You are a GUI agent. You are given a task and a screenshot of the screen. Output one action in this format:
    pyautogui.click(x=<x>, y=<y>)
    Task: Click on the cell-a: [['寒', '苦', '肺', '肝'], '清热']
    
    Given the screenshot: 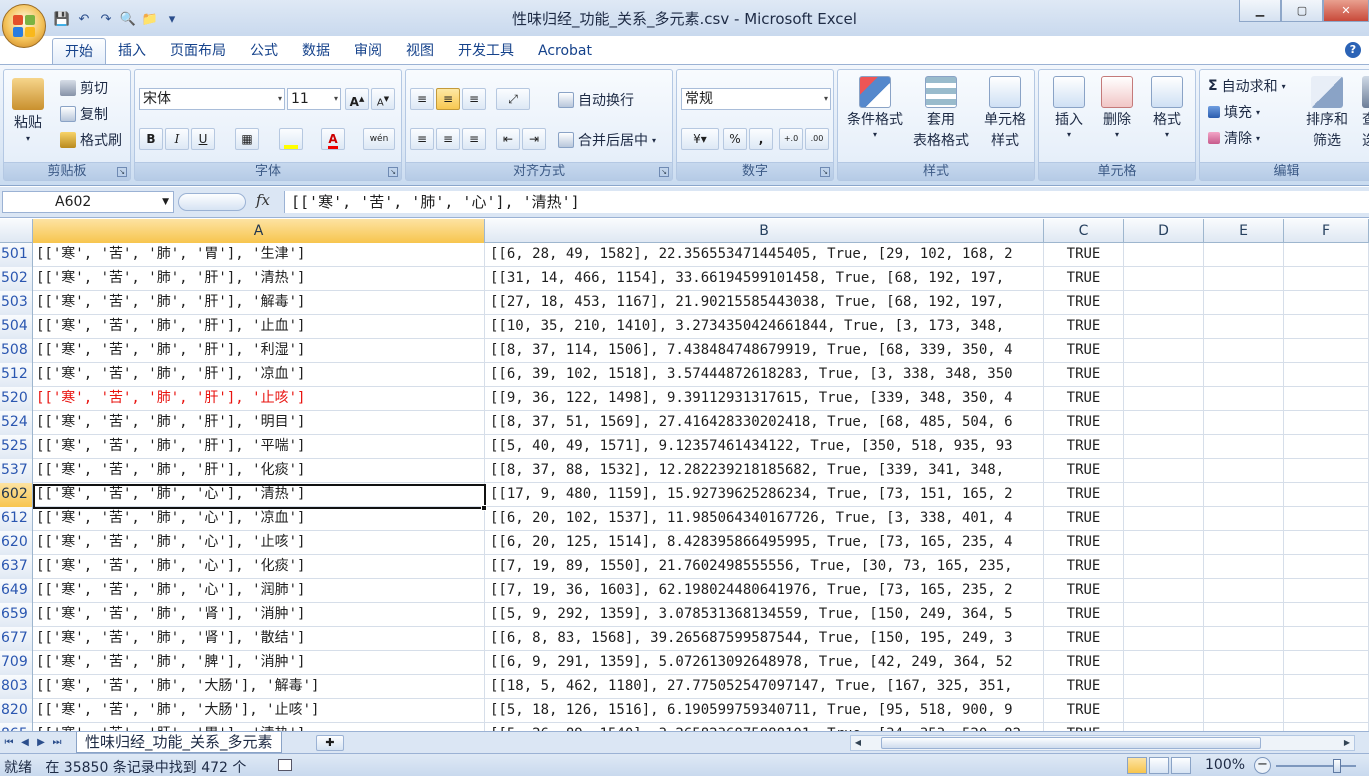 What is the action you would take?
    pyautogui.click(x=259, y=279)
    